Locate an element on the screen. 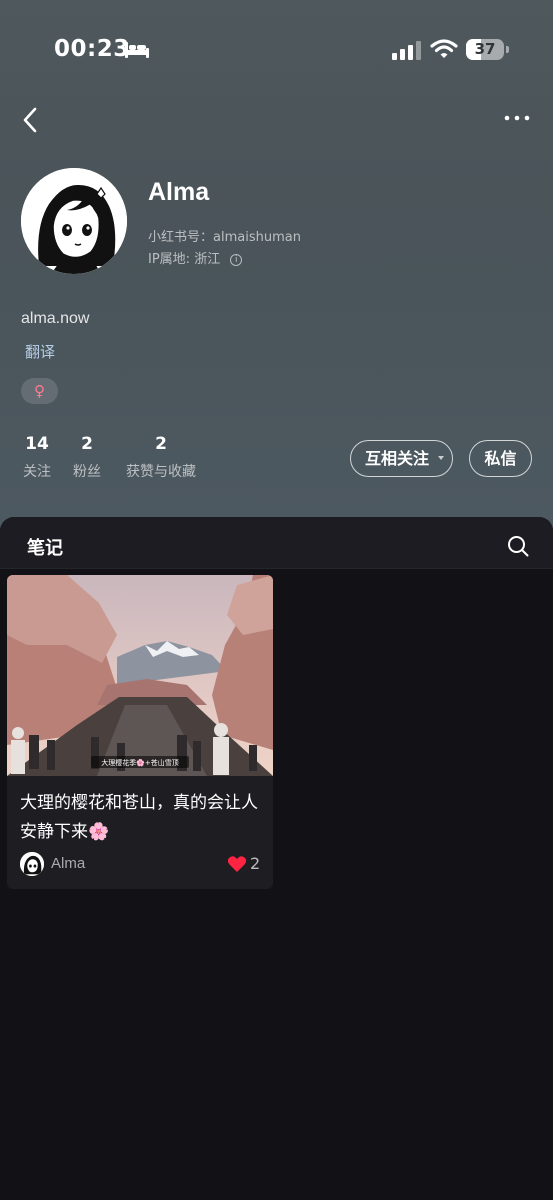 The width and height of the screenshot is (553, 1200). search-icon is located at coordinates (518, 546).